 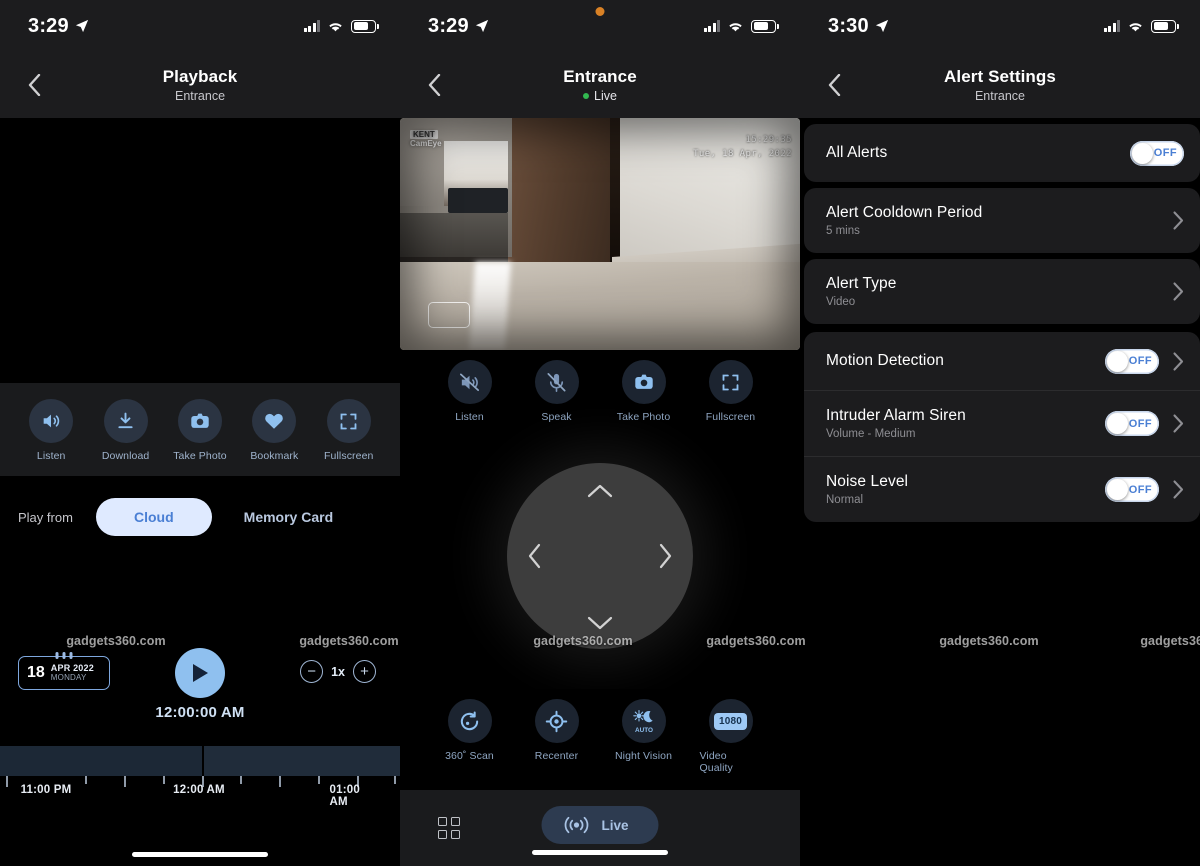 What do you see at coordinates (1140, 361) in the screenshot?
I see `toggle-state-label: OFF` at bounding box center [1140, 361].